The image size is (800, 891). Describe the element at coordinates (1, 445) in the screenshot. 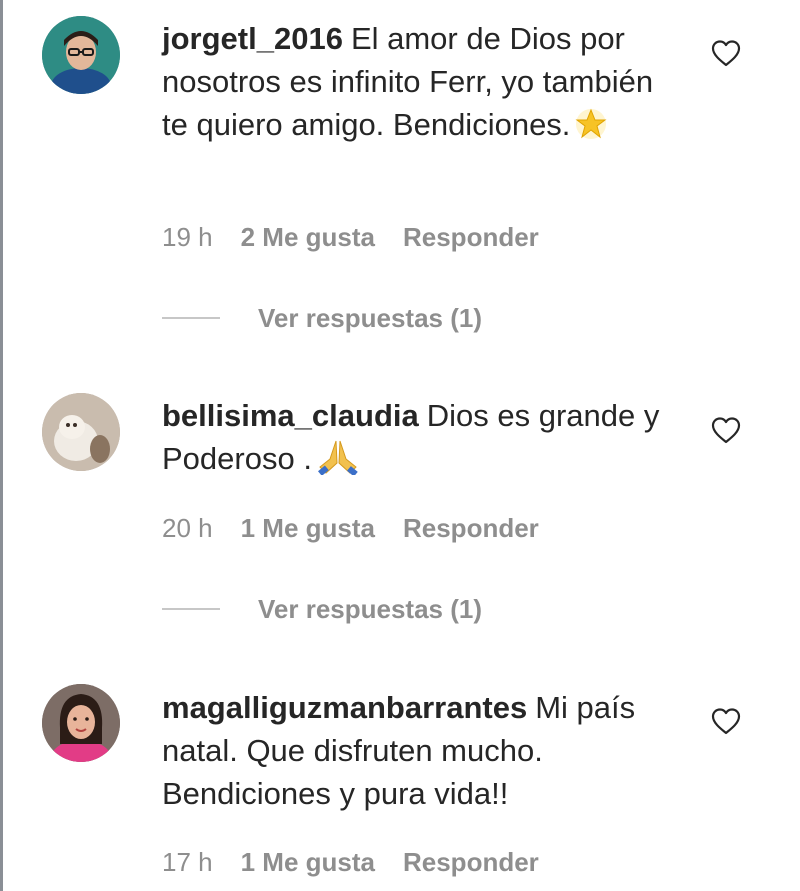

I see `window-edge` at that location.